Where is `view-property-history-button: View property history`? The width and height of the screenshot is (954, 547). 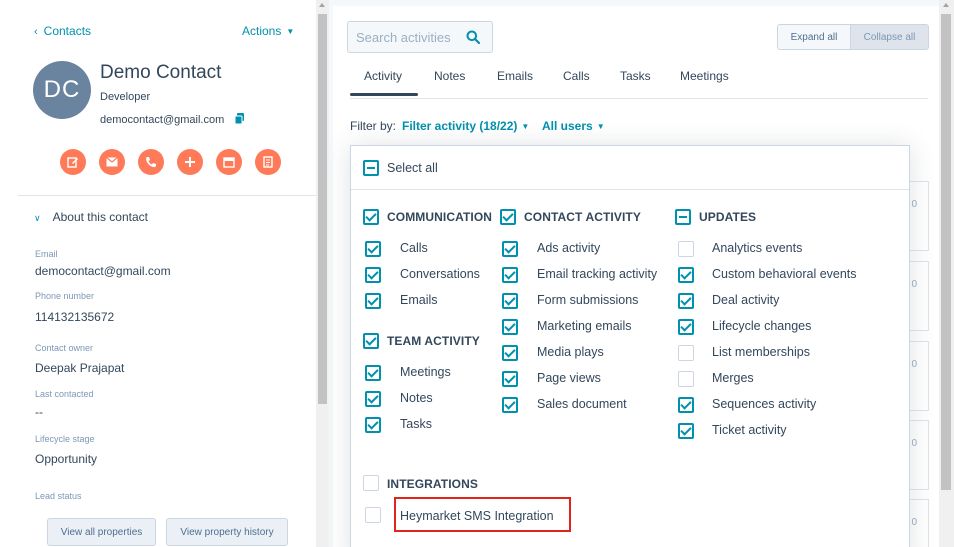 view-property-history-button: View property history is located at coordinates (227, 532).